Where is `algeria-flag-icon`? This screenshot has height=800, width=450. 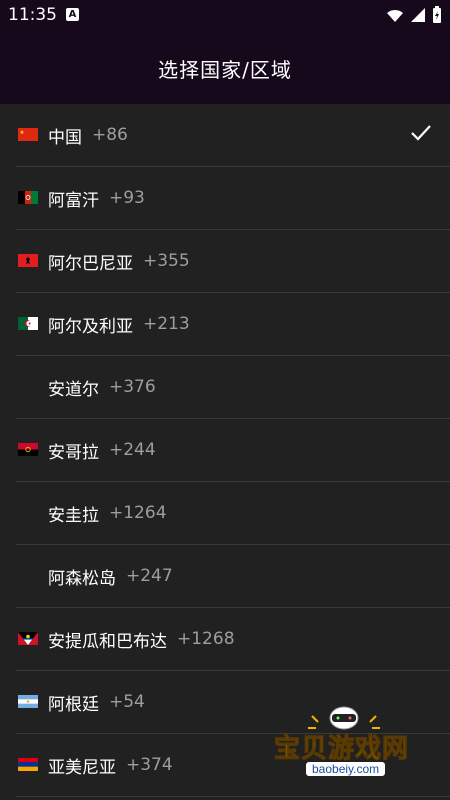 algeria-flag-icon is located at coordinates (28, 323).